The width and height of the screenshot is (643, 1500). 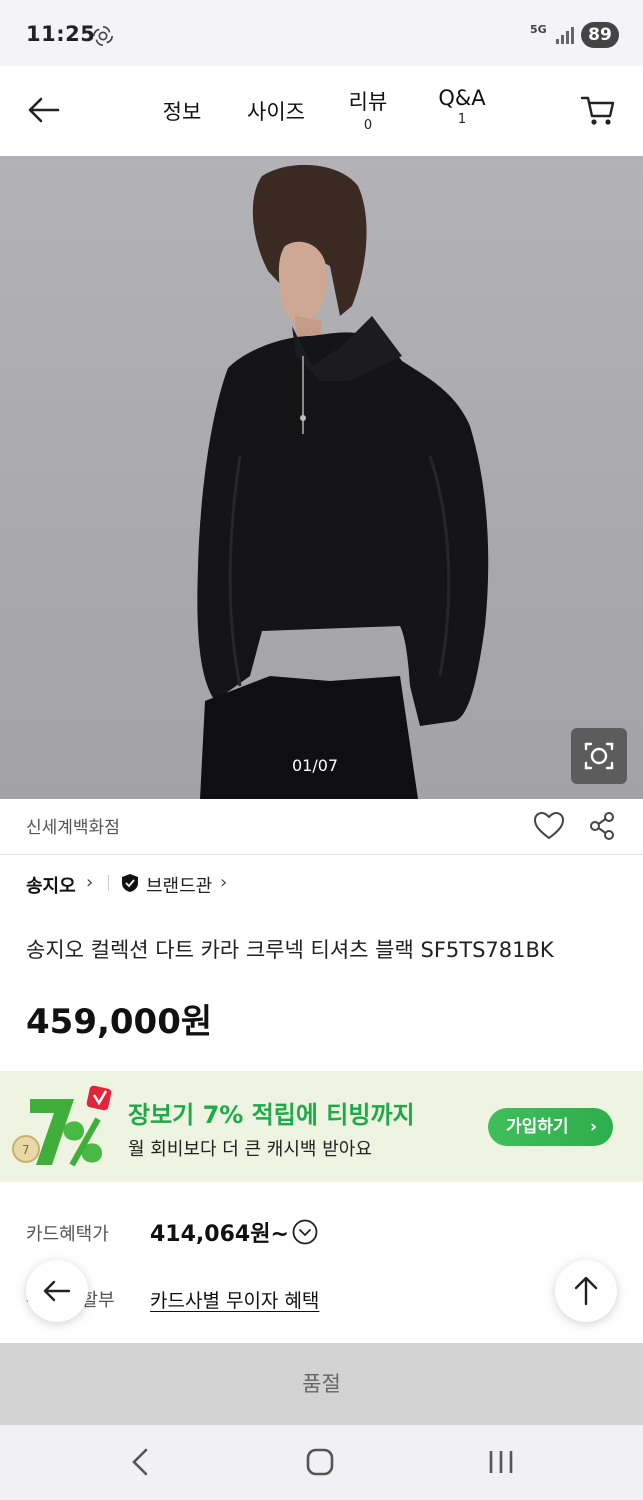 What do you see at coordinates (224, 882) in the screenshot?
I see `brand-hall-chevron: ›` at bounding box center [224, 882].